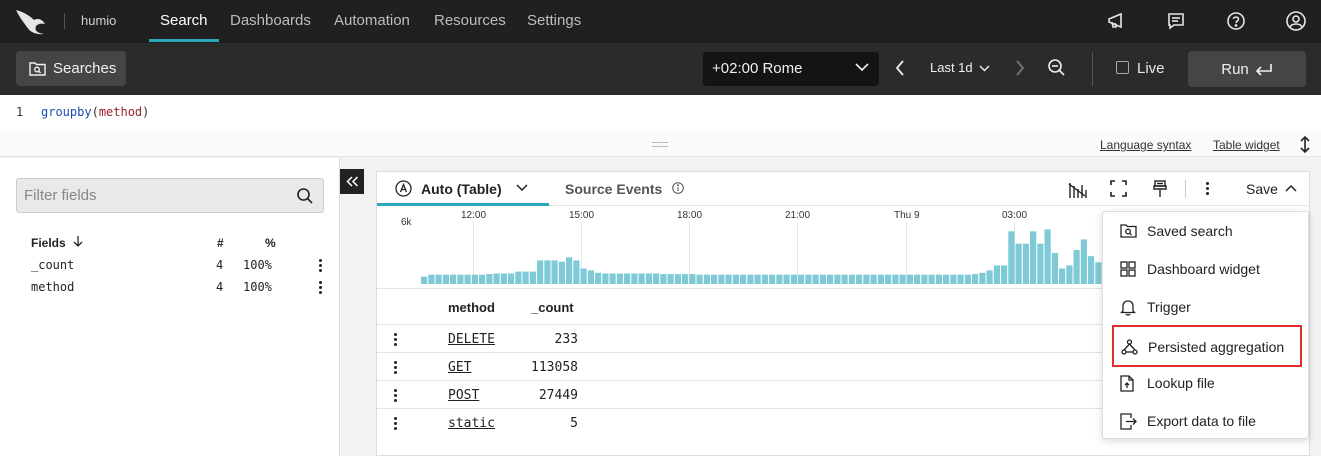  What do you see at coordinates (463, 189) in the screenshot?
I see `tab-auto-table: Auto (Table)` at bounding box center [463, 189].